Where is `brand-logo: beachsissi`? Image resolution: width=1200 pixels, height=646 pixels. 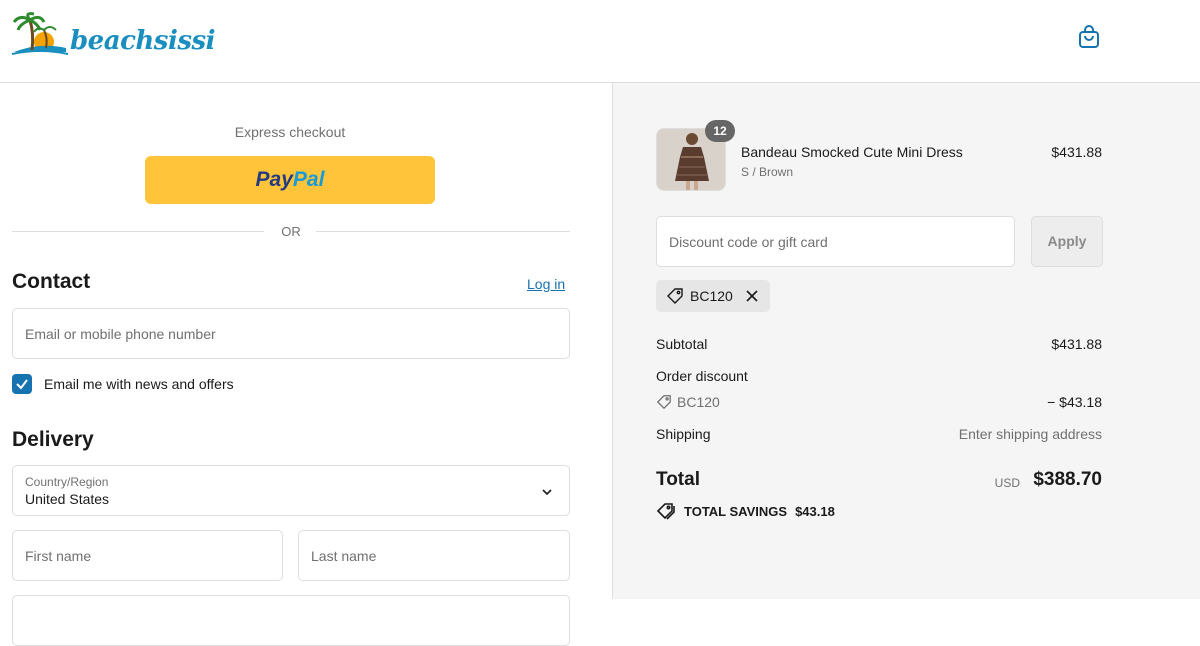 brand-logo: beachsissi is located at coordinates (125, 36).